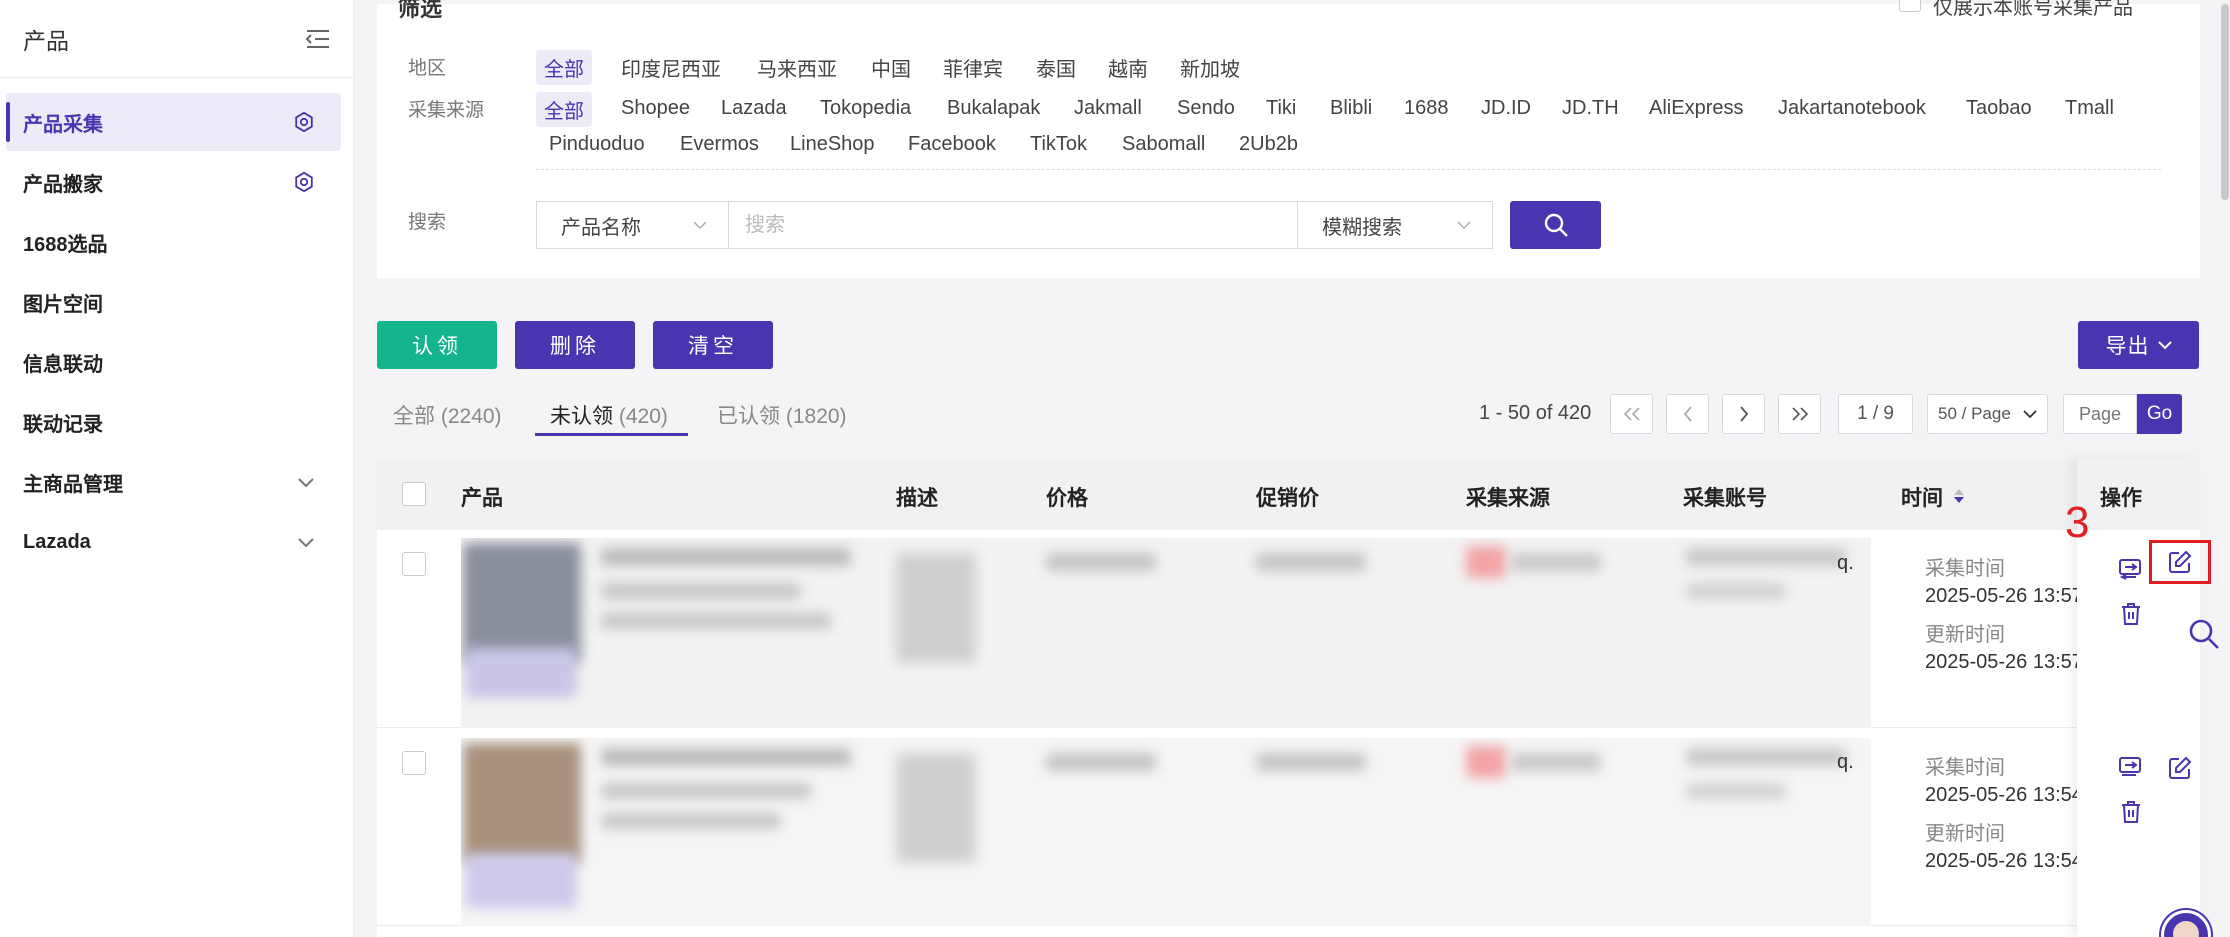  Describe the element at coordinates (609, 415) in the screenshot. I see `tab-unclaimed: 未认领 (420)` at that location.